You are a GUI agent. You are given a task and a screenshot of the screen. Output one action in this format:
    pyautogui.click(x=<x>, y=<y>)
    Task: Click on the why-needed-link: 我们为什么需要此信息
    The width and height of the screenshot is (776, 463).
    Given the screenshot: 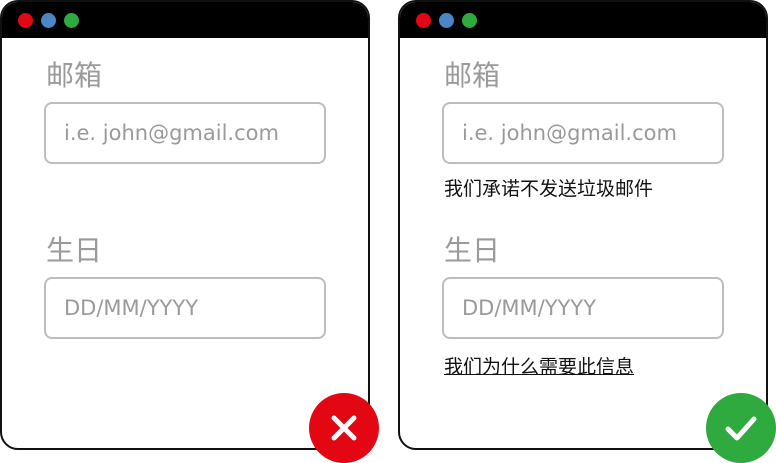 What is the action you would take?
    pyautogui.click(x=539, y=367)
    